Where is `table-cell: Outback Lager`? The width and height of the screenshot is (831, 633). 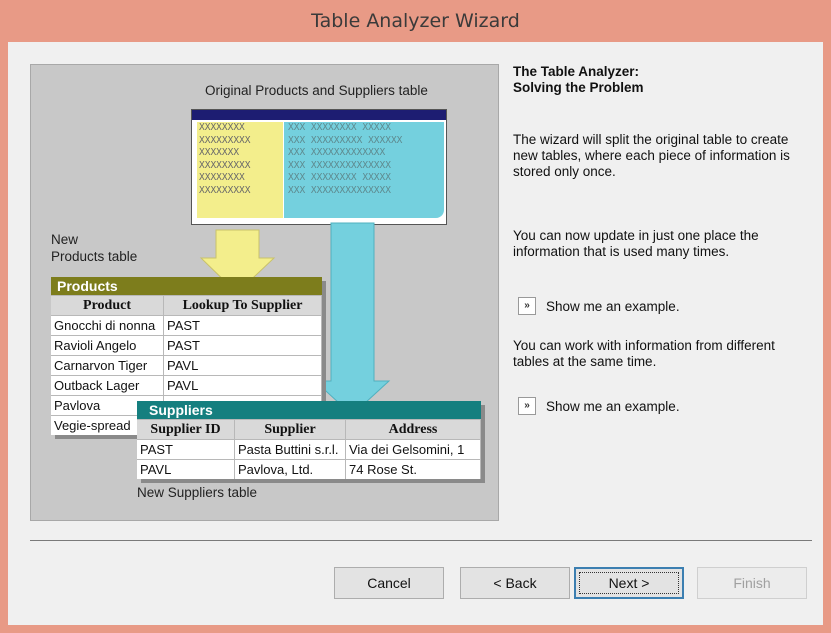
table-cell: Outback Lager is located at coordinates (107, 385).